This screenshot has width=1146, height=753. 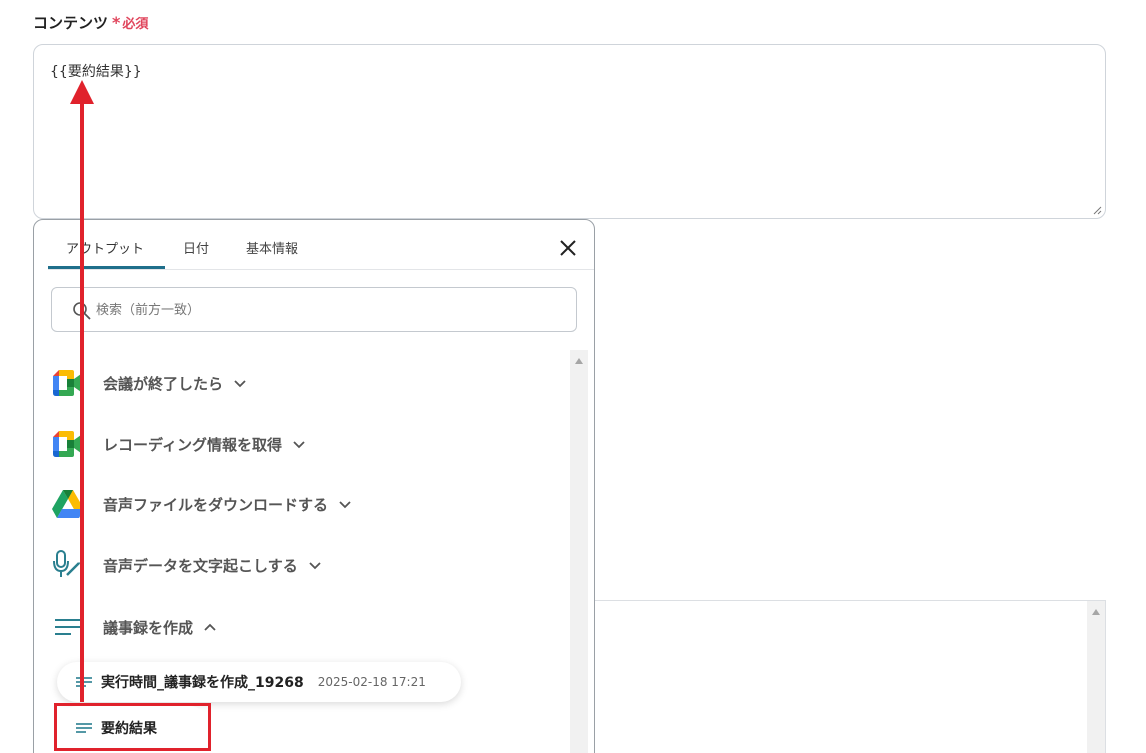 What do you see at coordinates (129, 729) in the screenshot?
I see `output-name: 要約結果` at bounding box center [129, 729].